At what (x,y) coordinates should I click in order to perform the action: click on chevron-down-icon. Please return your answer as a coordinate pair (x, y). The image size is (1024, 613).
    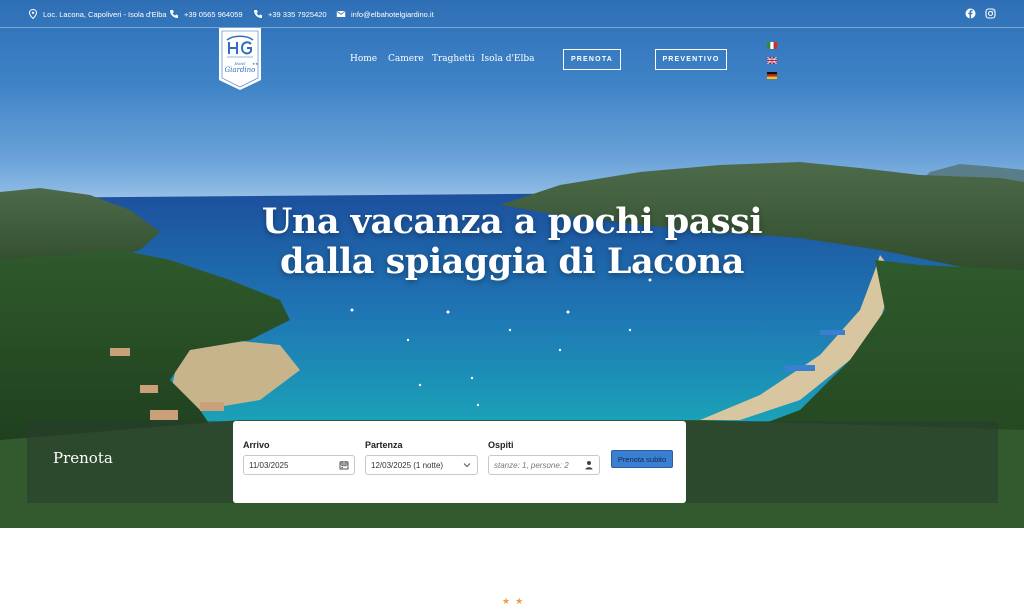
    Looking at the image, I should click on (467, 465).